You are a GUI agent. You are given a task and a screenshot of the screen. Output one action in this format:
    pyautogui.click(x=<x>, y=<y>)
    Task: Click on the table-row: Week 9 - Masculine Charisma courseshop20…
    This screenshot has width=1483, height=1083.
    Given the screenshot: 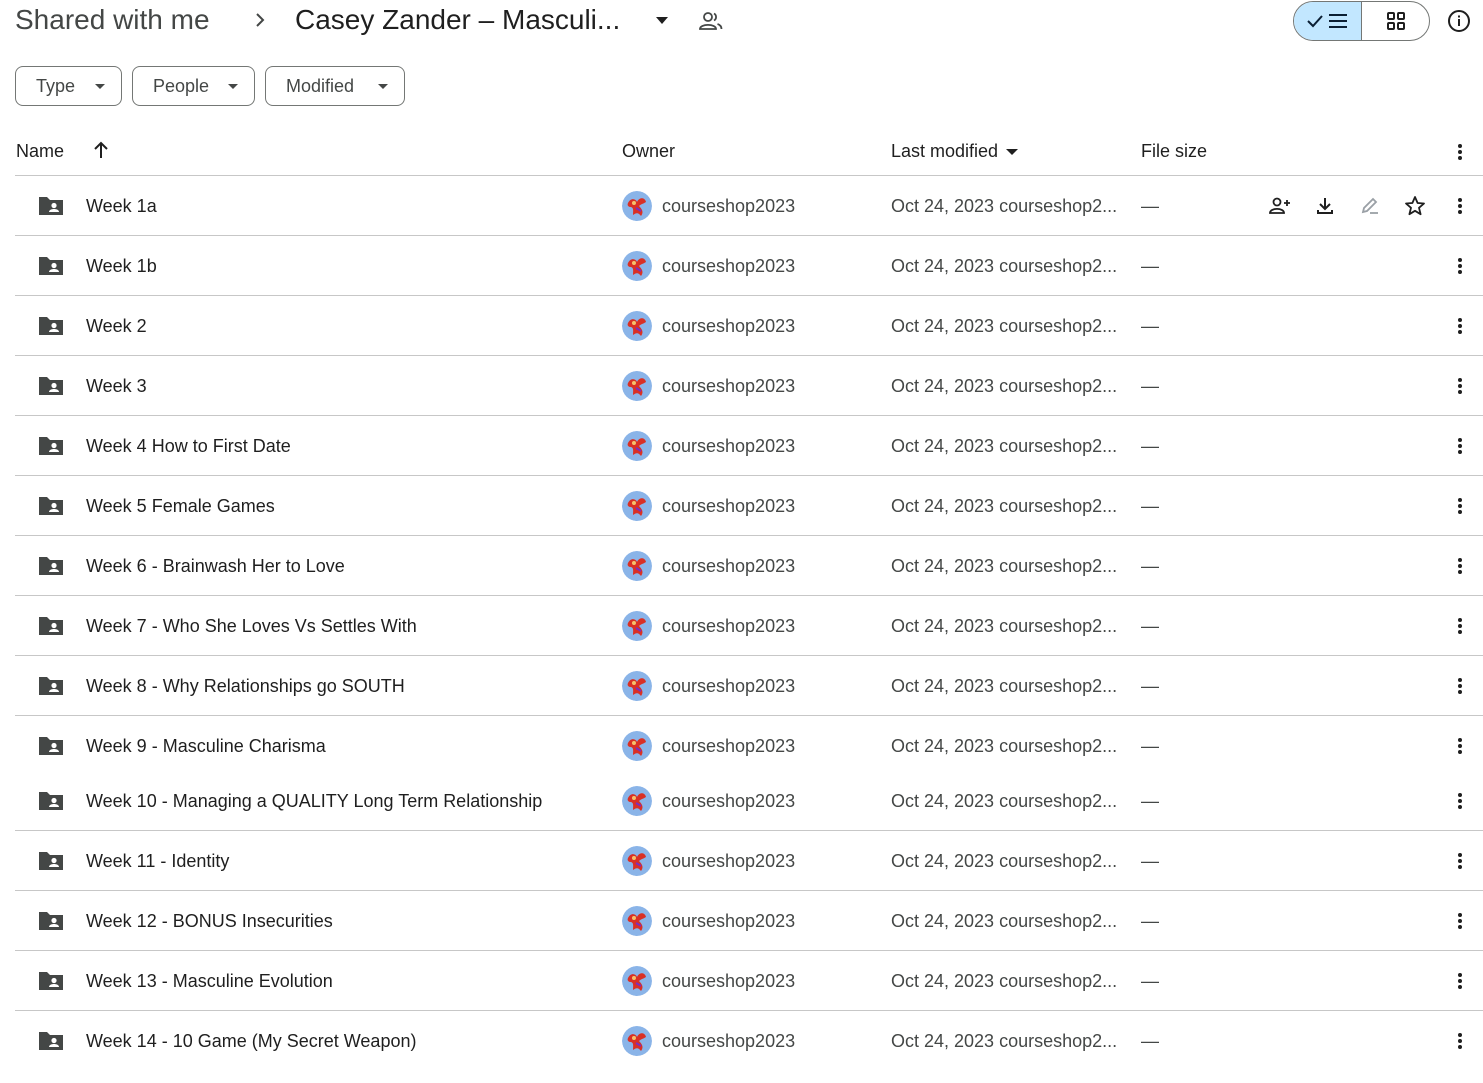 What is the action you would take?
    pyautogui.click(x=749, y=743)
    